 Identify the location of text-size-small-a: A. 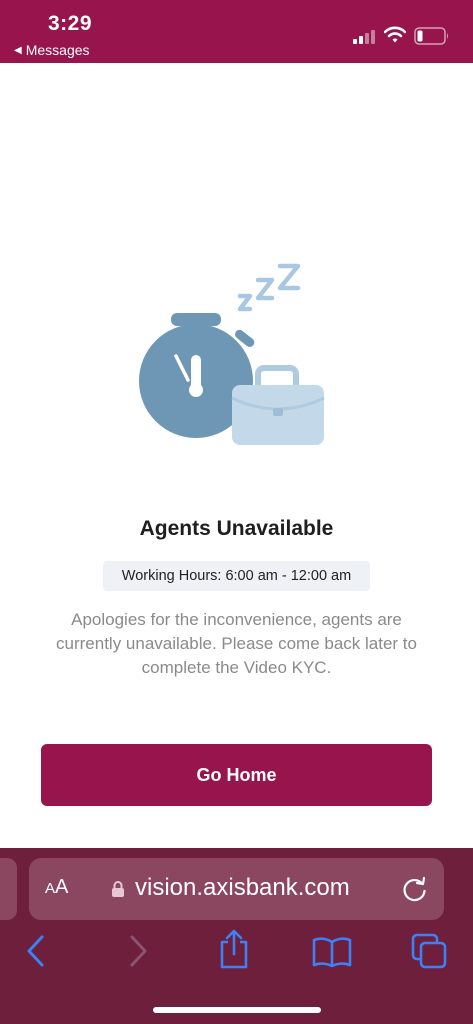
(50, 888).